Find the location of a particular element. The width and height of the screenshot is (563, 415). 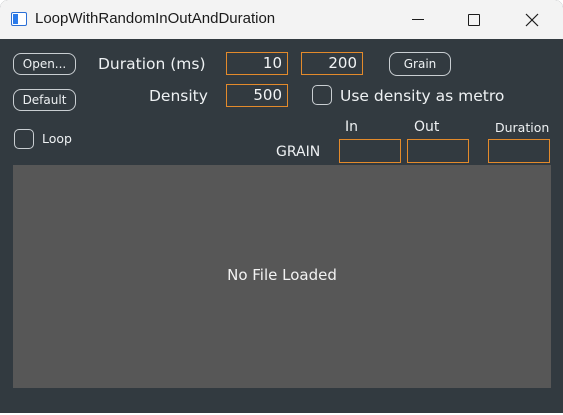

close-button is located at coordinates (532, 19).